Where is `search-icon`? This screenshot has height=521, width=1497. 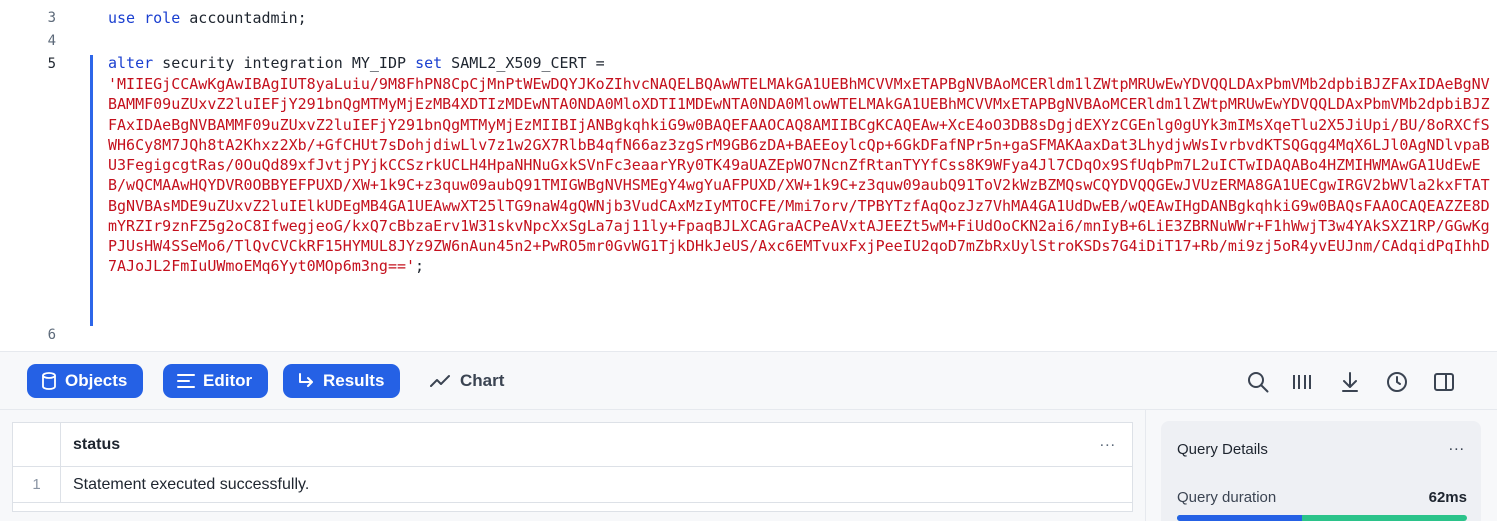 search-icon is located at coordinates (1258, 382).